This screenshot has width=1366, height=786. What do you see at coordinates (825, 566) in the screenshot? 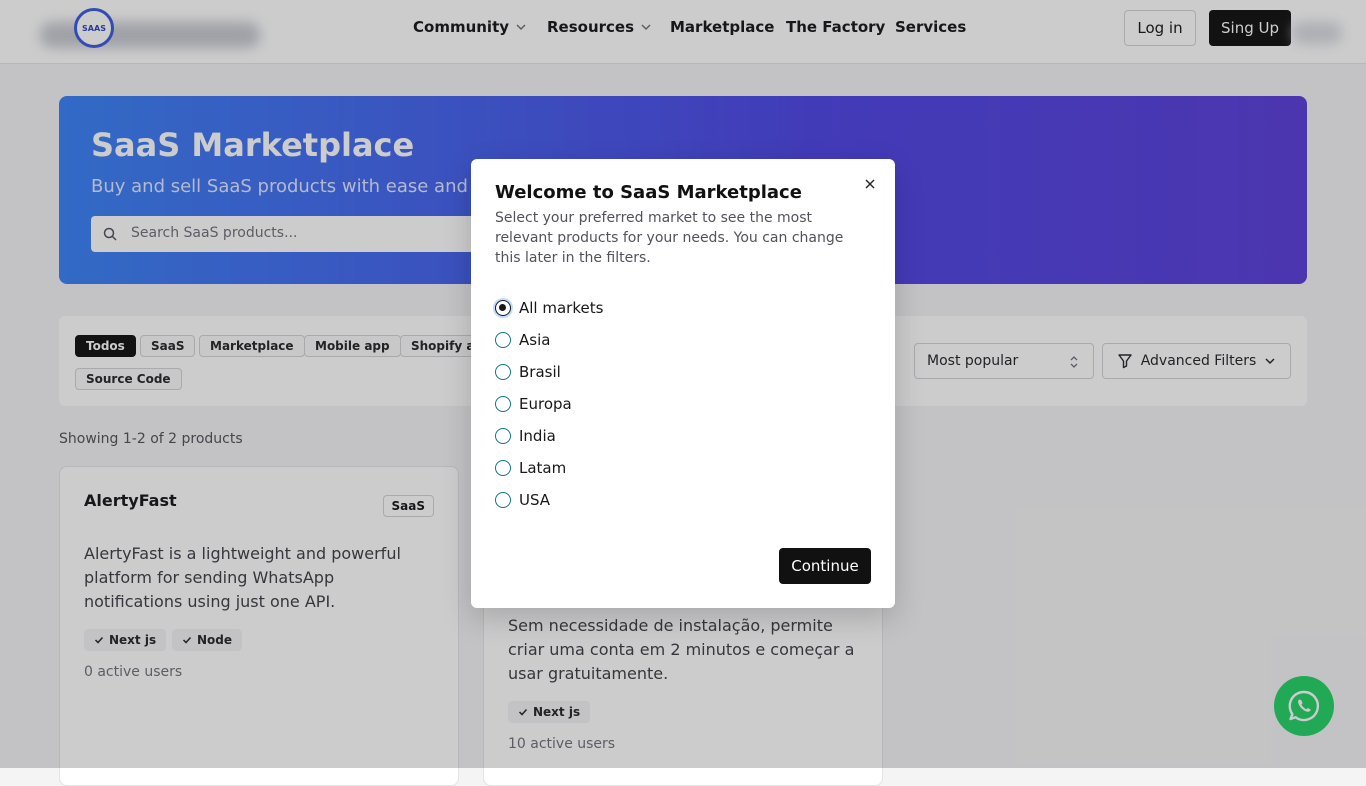
I see `continue-button: Continue` at bounding box center [825, 566].